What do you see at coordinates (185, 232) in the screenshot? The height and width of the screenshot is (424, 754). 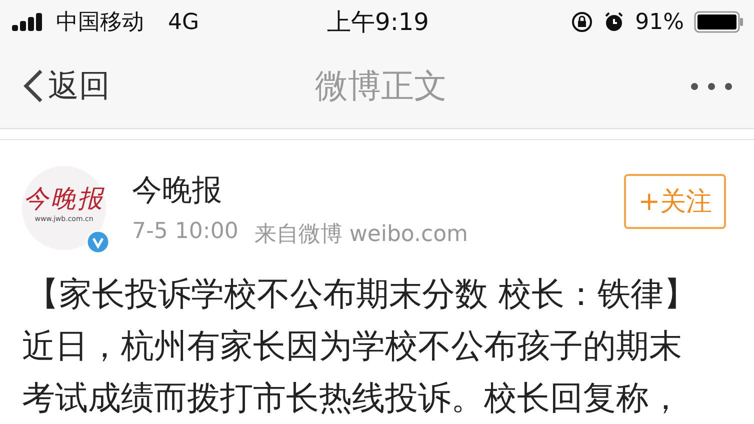 I see `post-time: 7-5 10:00` at bounding box center [185, 232].